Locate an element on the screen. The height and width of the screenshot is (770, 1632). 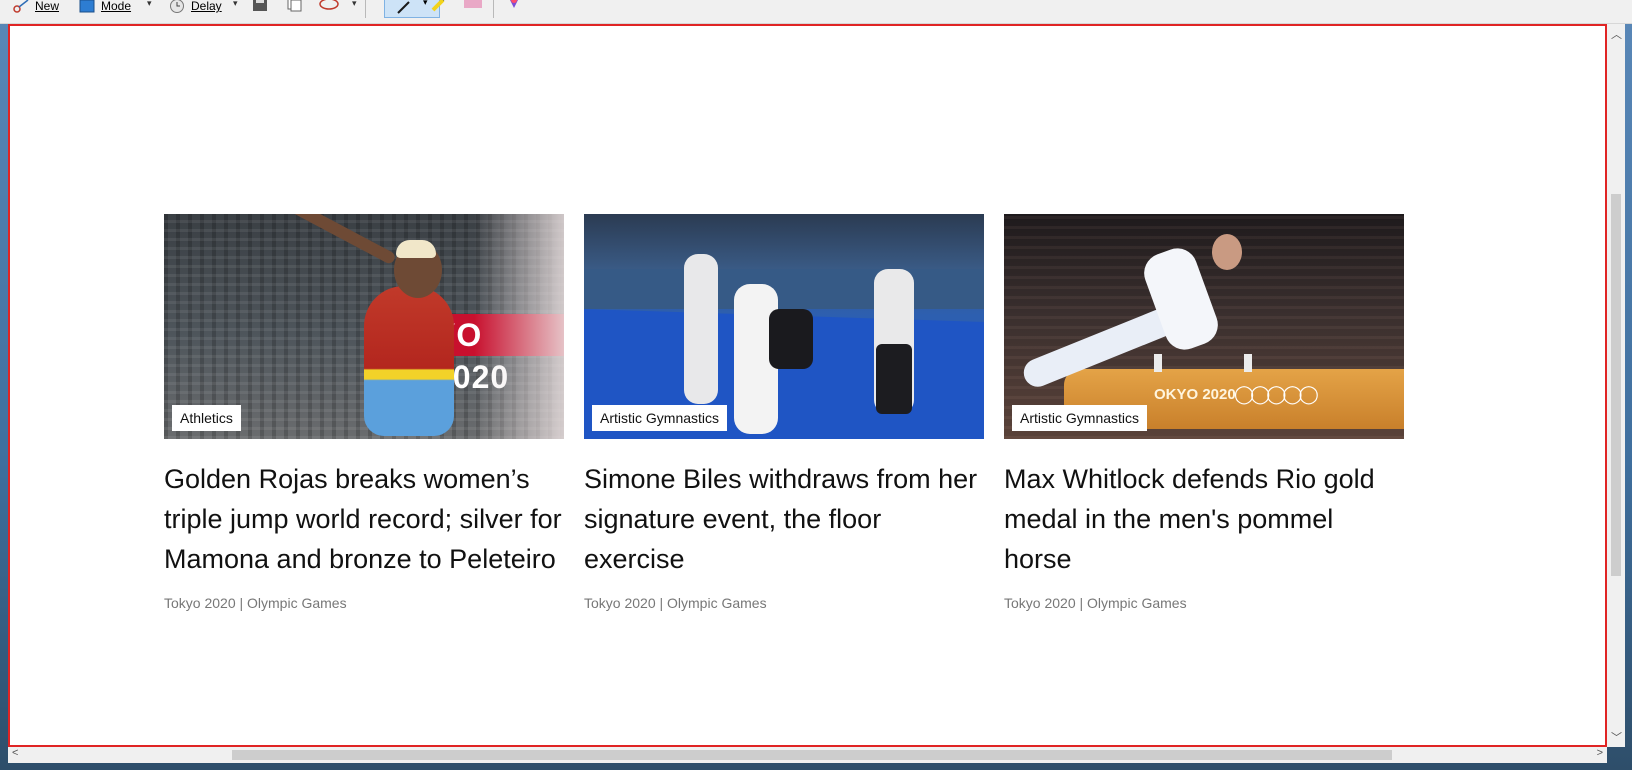
new-label: New is located at coordinates (47, 6).